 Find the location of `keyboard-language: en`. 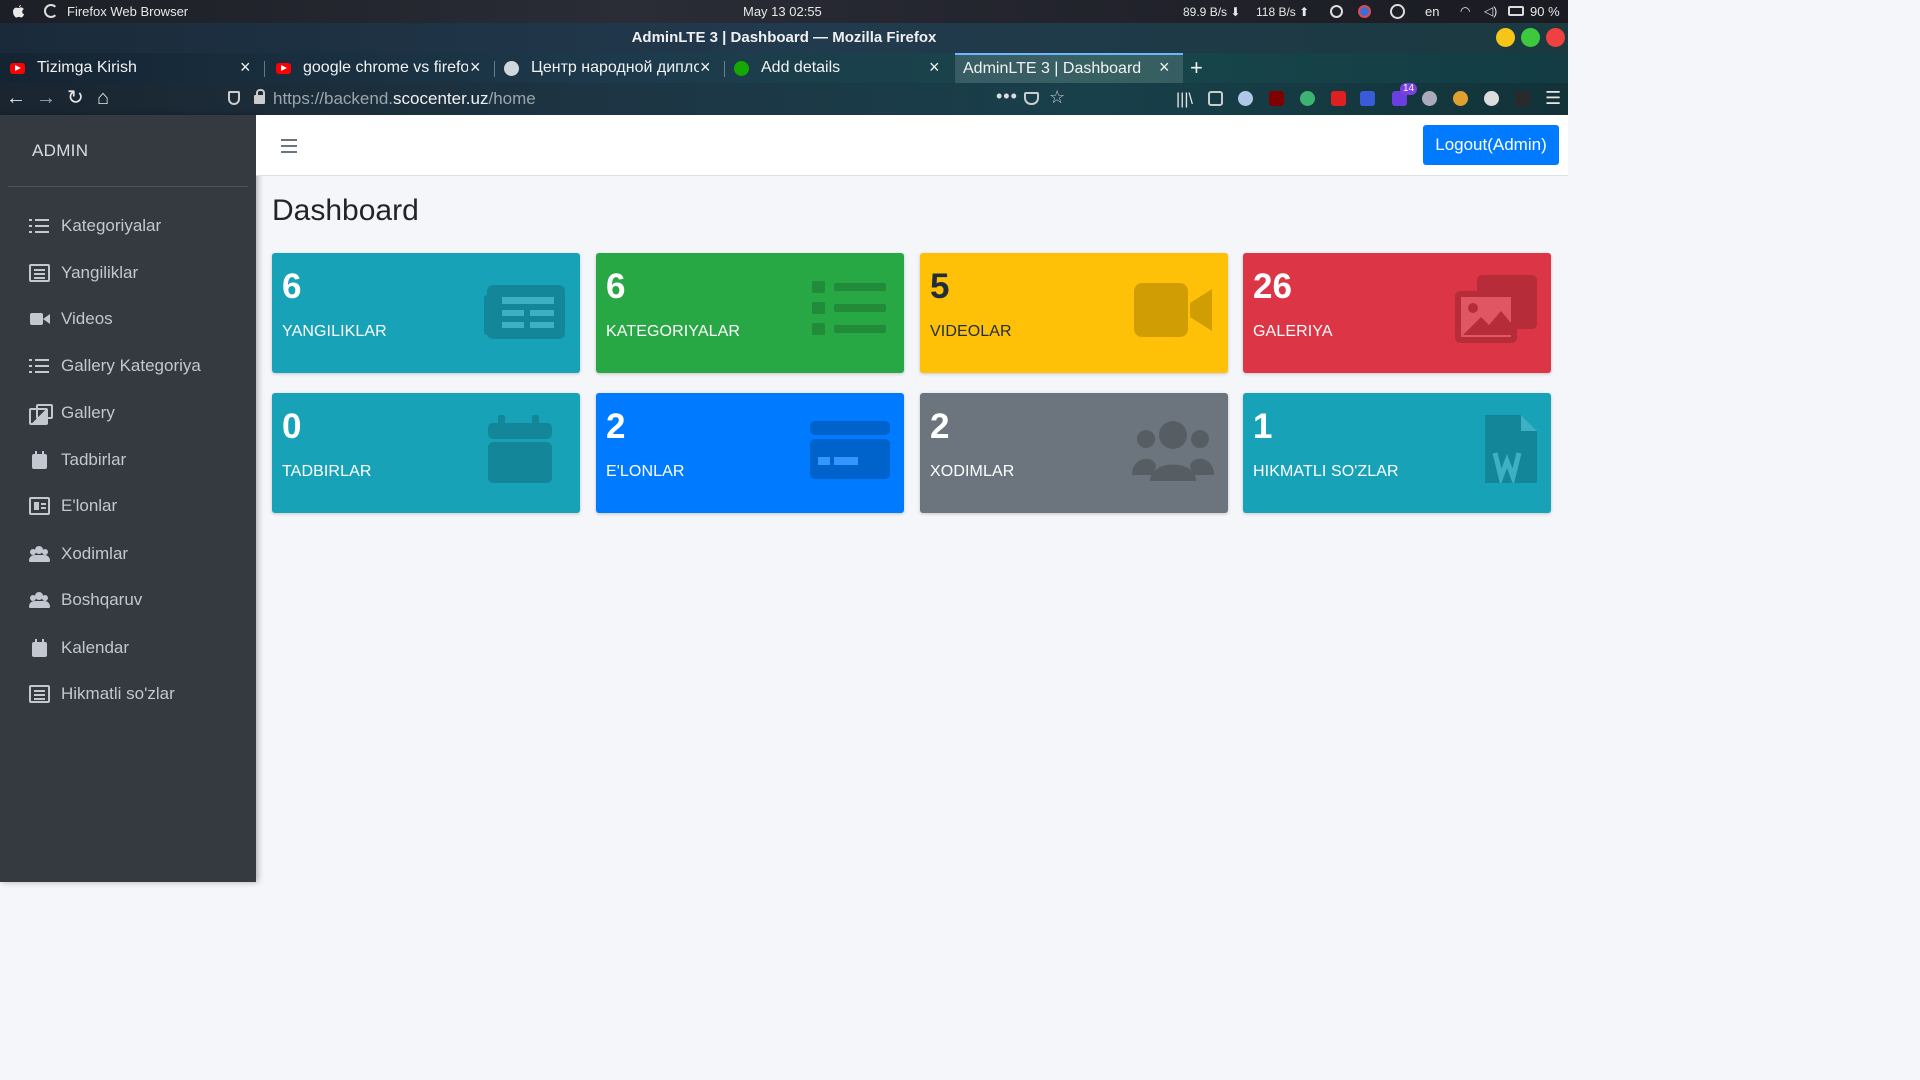

keyboard-language: en is located at coordinates (1432, 11).